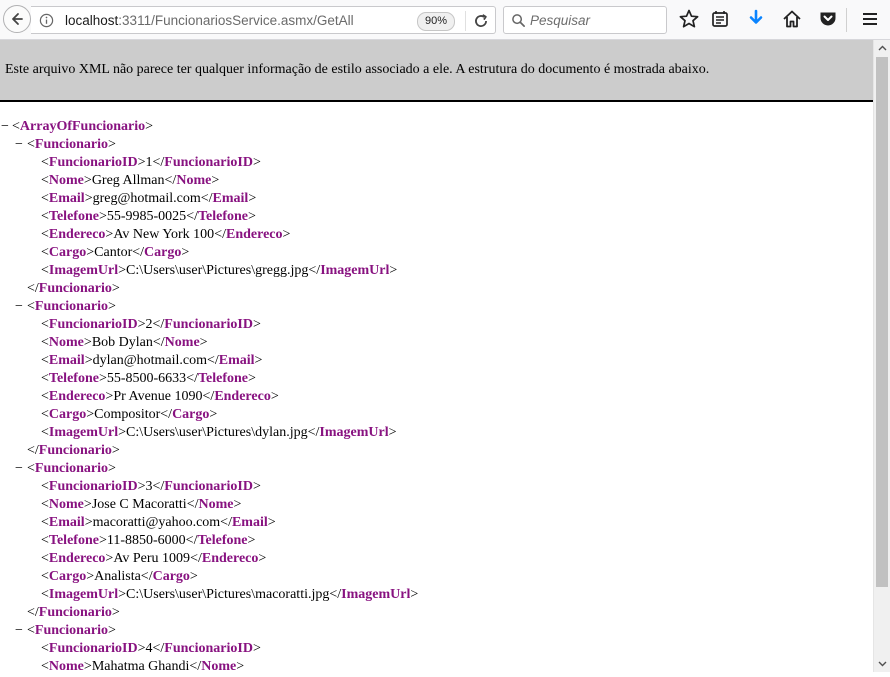 Image resolution: width=890 pixels, height=677 pixels. What do you see at coordinates (436, 235) in the screenshot?
I see `xml-field-line: <Endereco>Av New York 100</Endereco>` at bounding box center [436, 235].